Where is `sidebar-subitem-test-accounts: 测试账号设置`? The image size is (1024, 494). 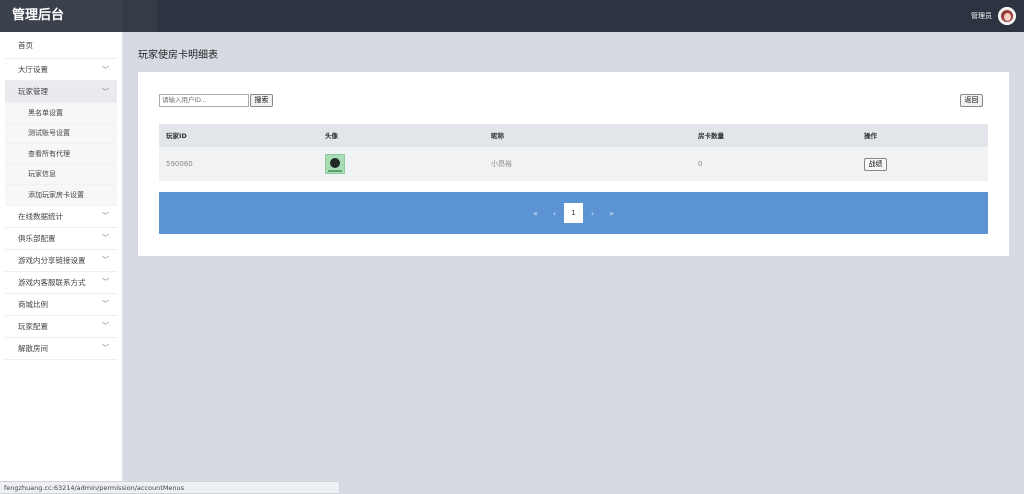
sidebar-subitem-test-accounts: 测试账号设置 is located at coordinates (61, 133).